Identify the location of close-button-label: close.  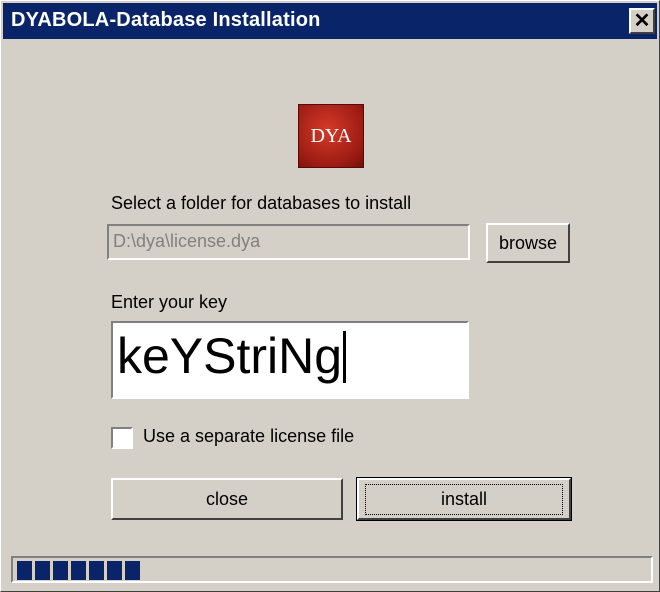
(227, 498).